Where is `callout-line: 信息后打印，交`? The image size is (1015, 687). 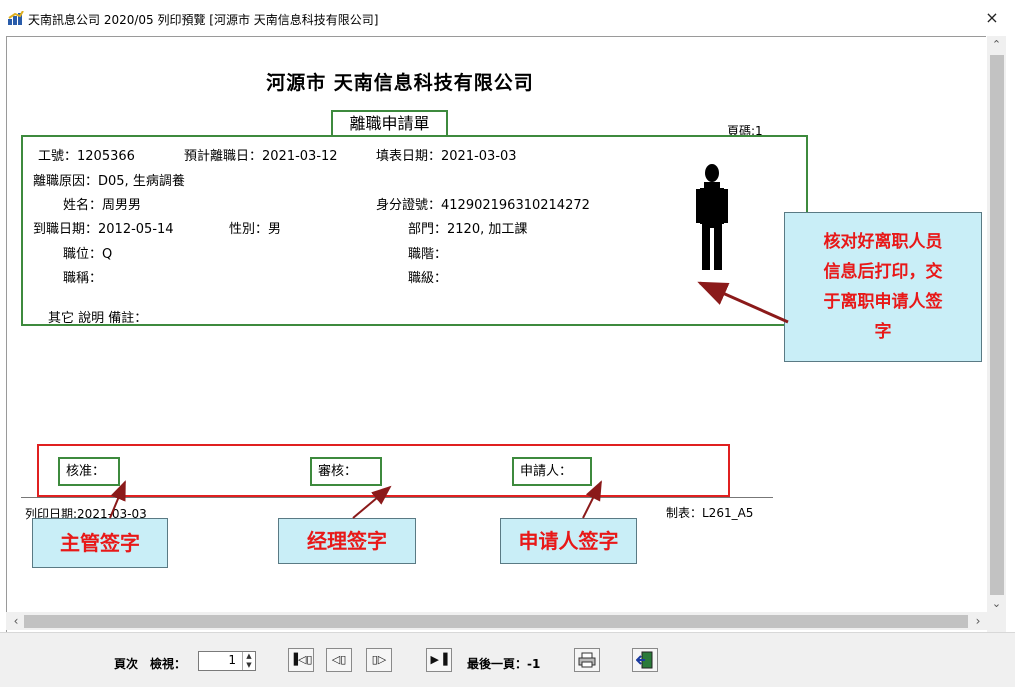 callout-line: 信息后打印，交 is located at coordinates (883, 272).